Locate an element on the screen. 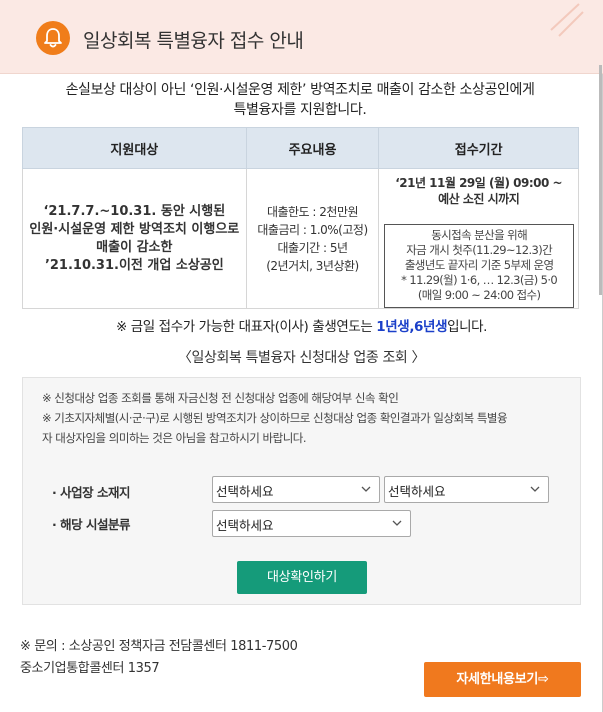  view-details-button: 자세한내용보기⇨ is located at coordinates (502, 679).